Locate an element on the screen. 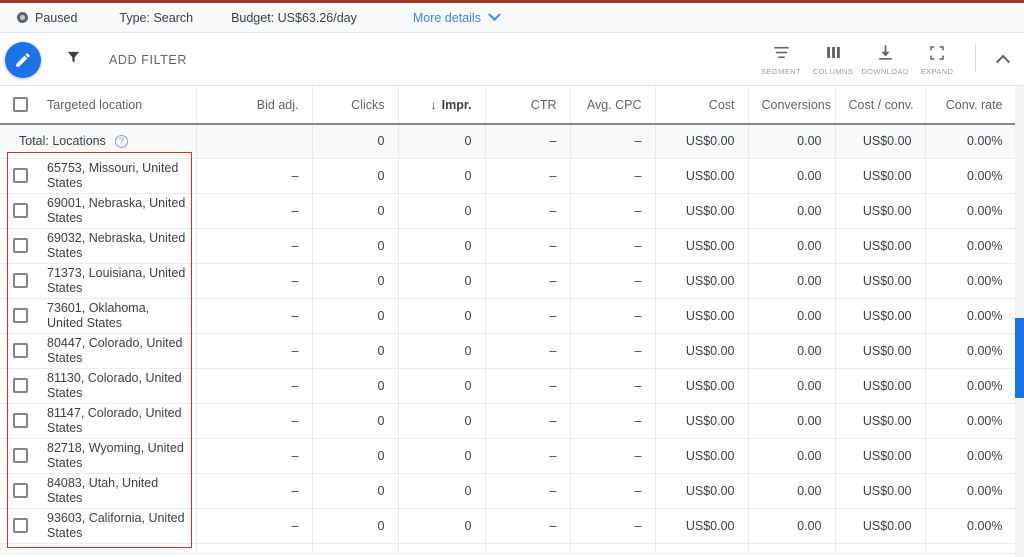 The height and width of the screenshot is (557, 1024). column-header-location: Targeted location is located at coordinates (98, 105).